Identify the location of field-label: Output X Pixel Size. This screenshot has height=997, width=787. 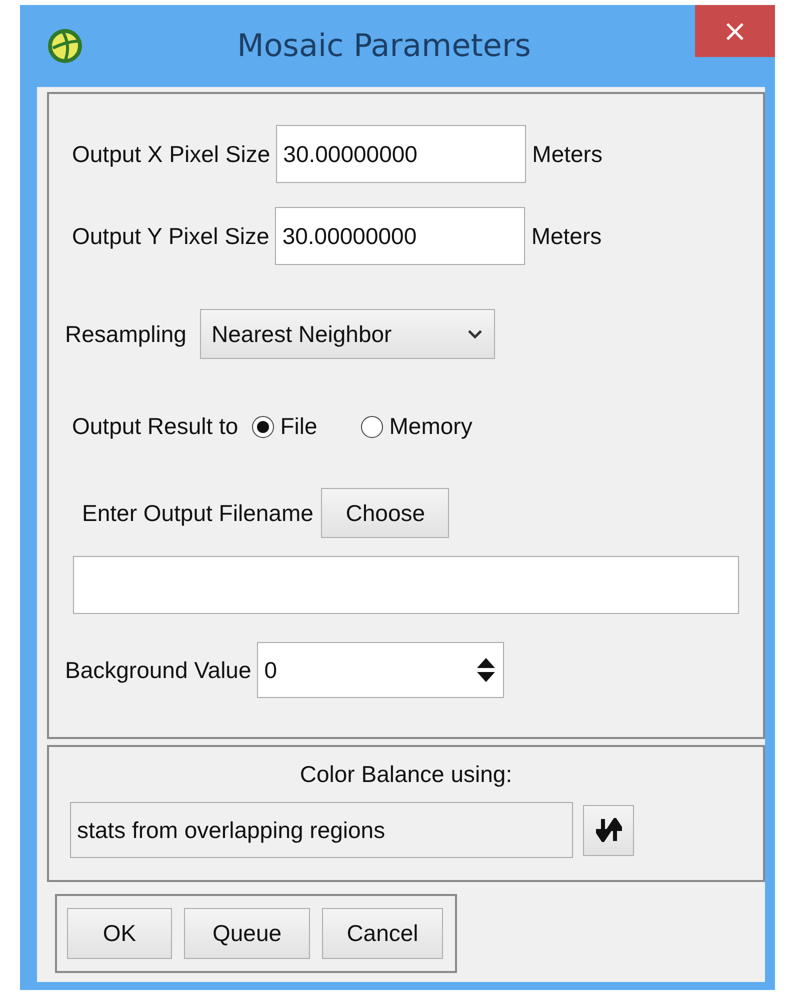
(171, 154).